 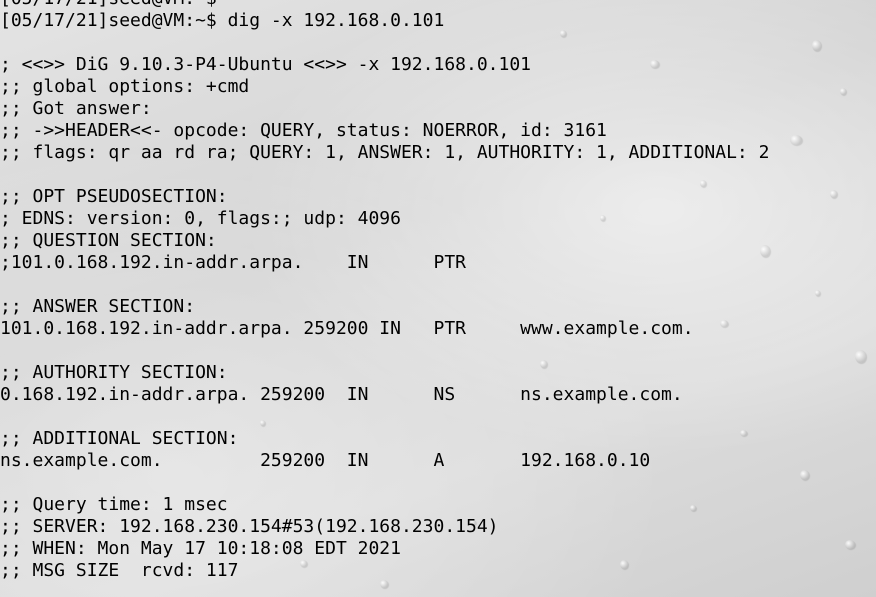 I want to click on authority-section-line: ;; AUTHORITY SECTION:, so click(x=114, y=372).